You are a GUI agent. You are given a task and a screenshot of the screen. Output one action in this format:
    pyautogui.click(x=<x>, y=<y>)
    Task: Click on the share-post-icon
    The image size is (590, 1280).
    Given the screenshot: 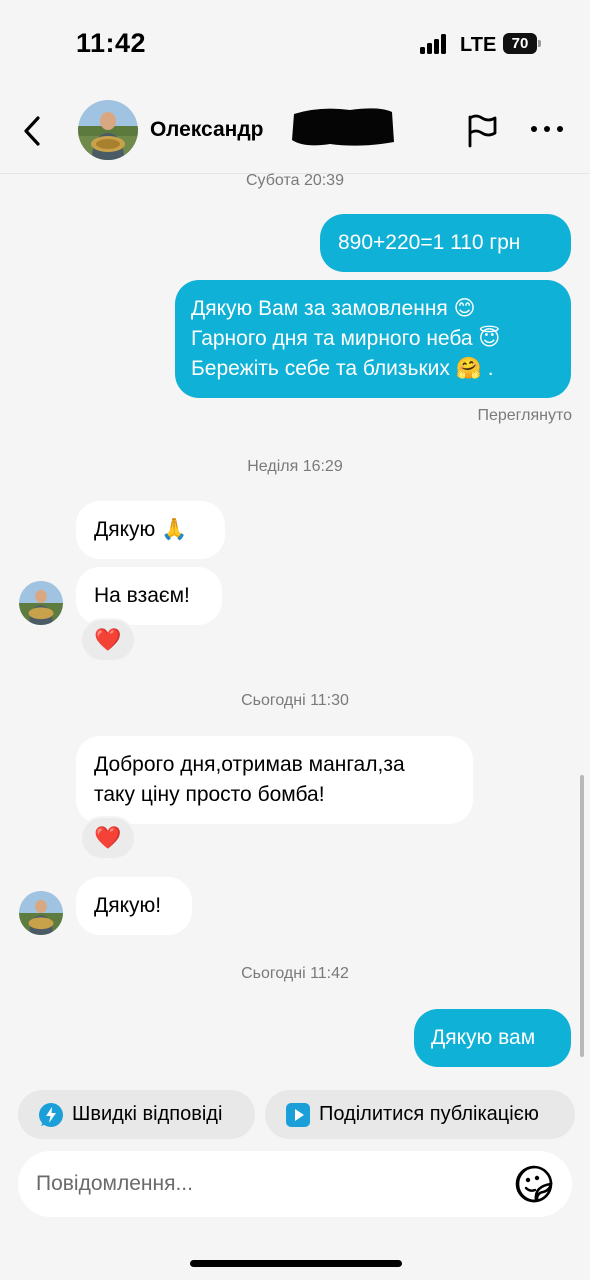 What is the action you would take?
    pyautogui.click(x=298, y=1115)
    